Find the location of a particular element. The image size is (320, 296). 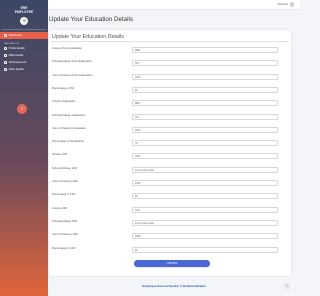

form-row: Percentage in 12th 80 is located at coordinates (170, 196).